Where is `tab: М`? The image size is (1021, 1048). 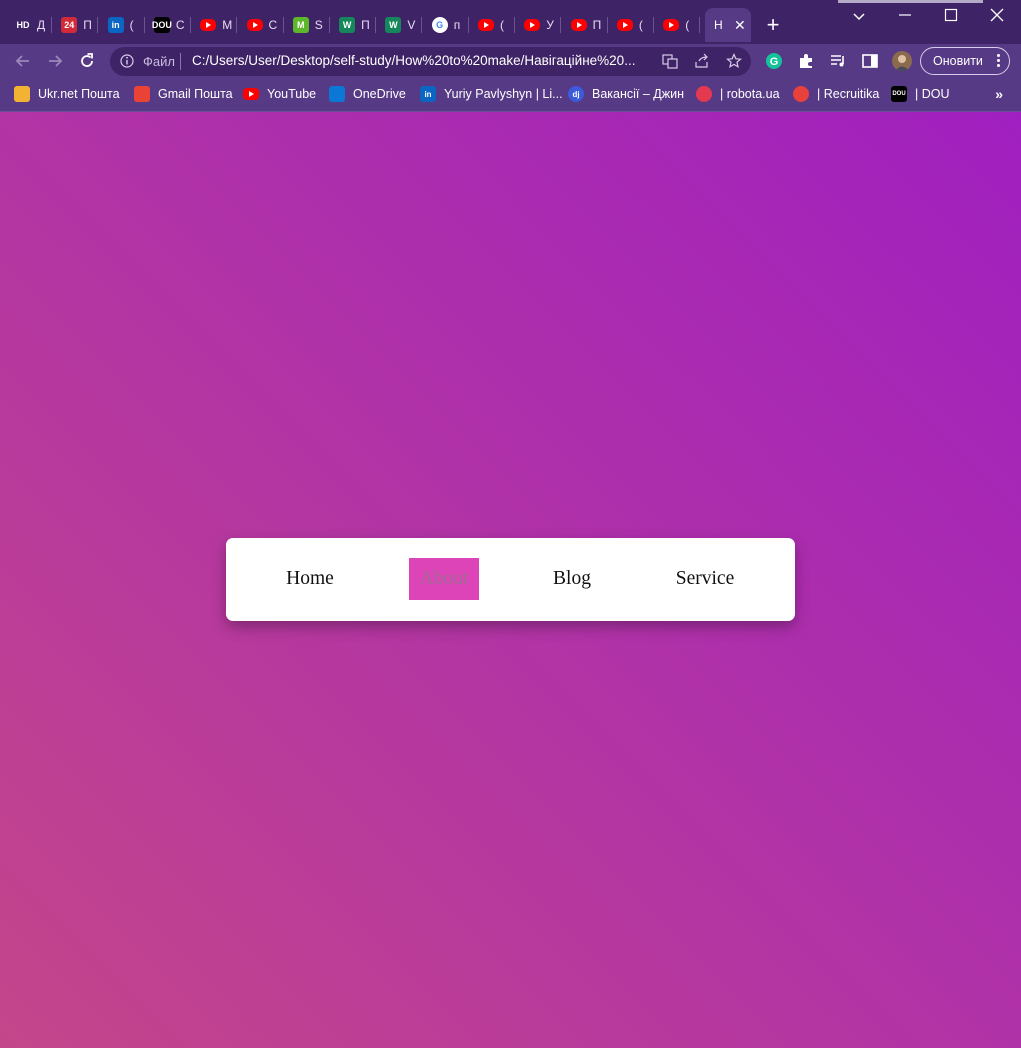
tab: М is located at coordinates (214, 25).